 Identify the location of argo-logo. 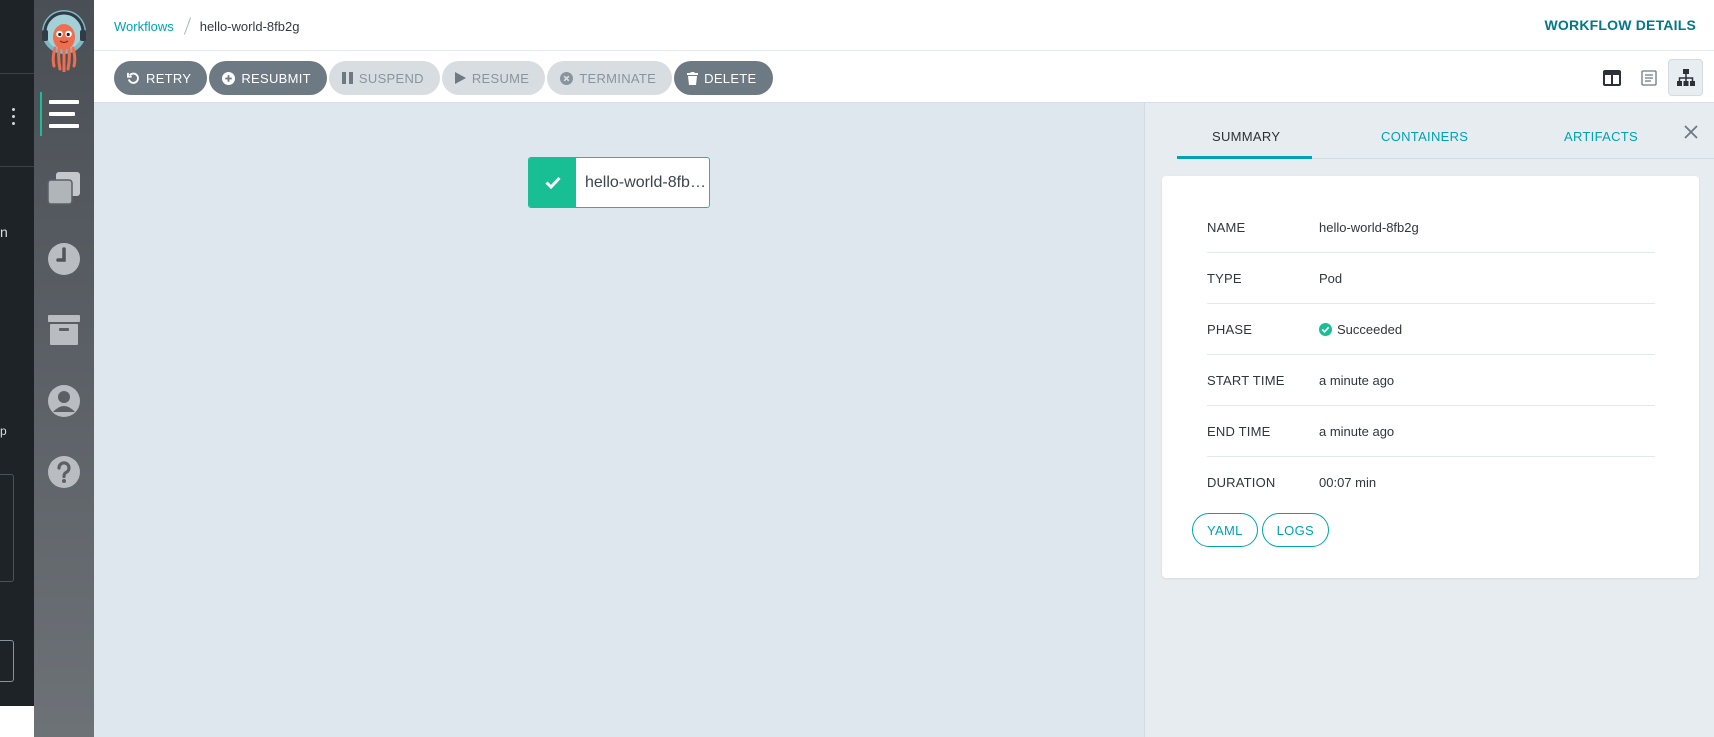
(64, 41).